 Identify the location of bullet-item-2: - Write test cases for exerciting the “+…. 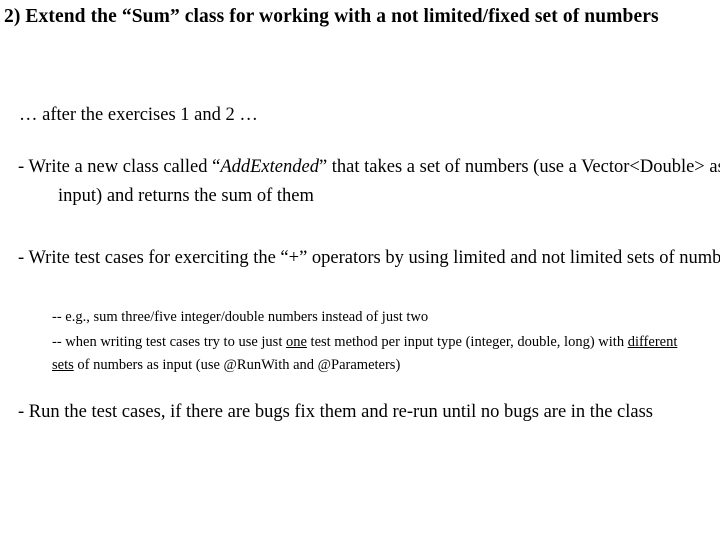
(369, 258).